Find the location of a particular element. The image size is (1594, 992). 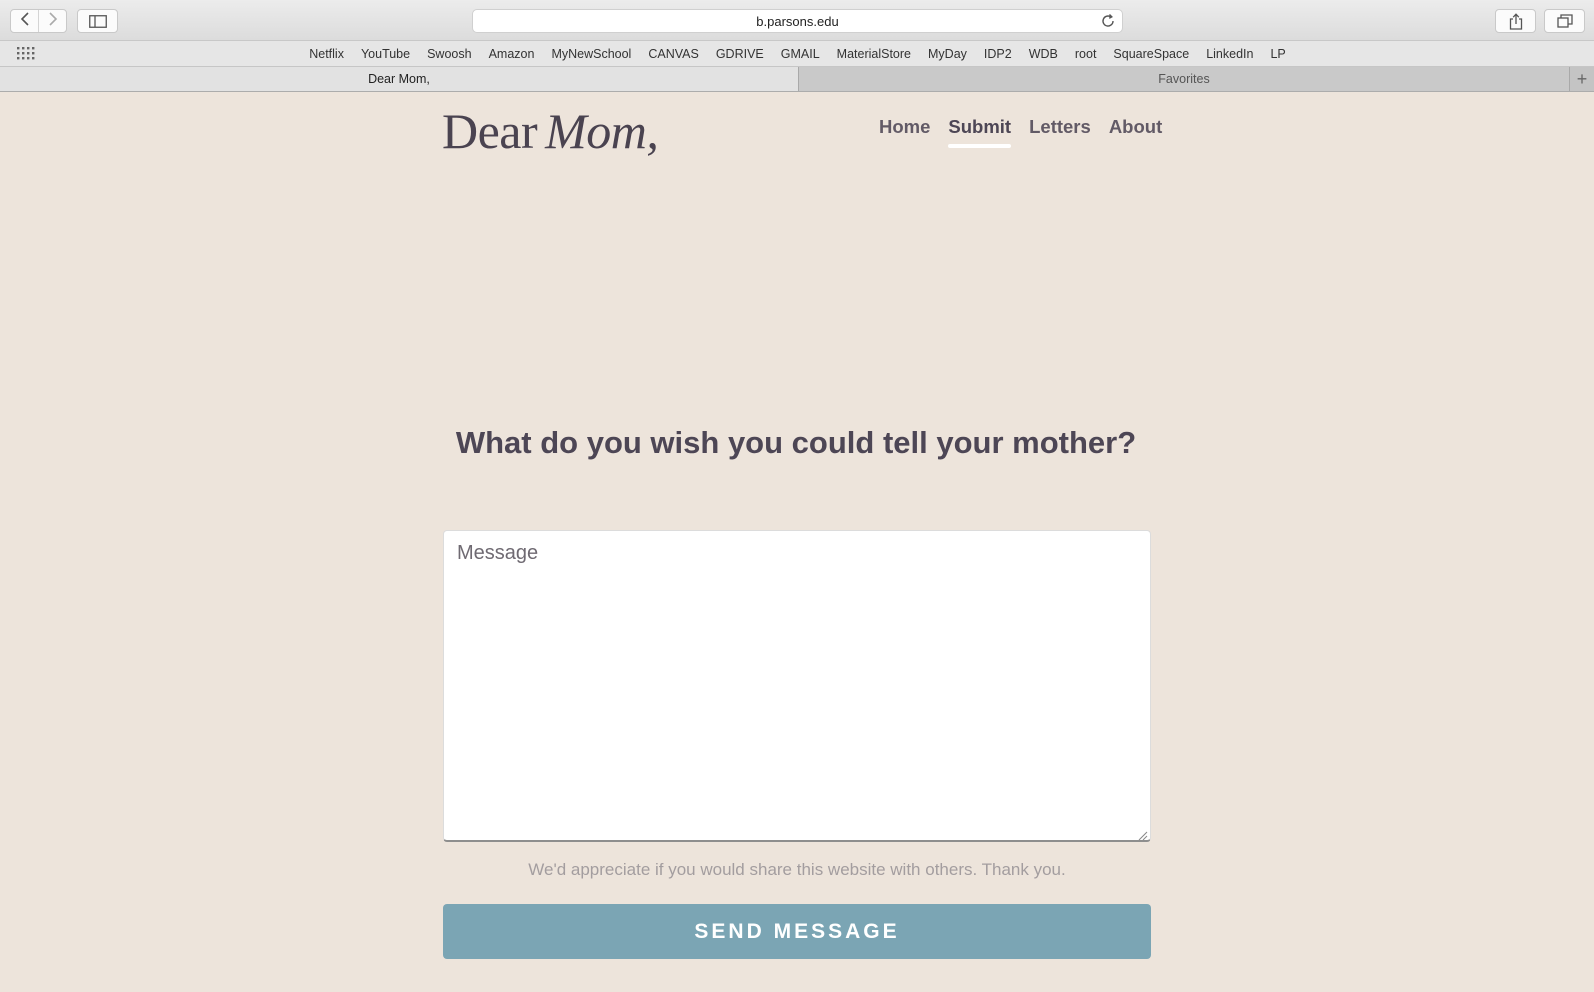

favorite-link: Netflix is located at coordinates (326, 54).